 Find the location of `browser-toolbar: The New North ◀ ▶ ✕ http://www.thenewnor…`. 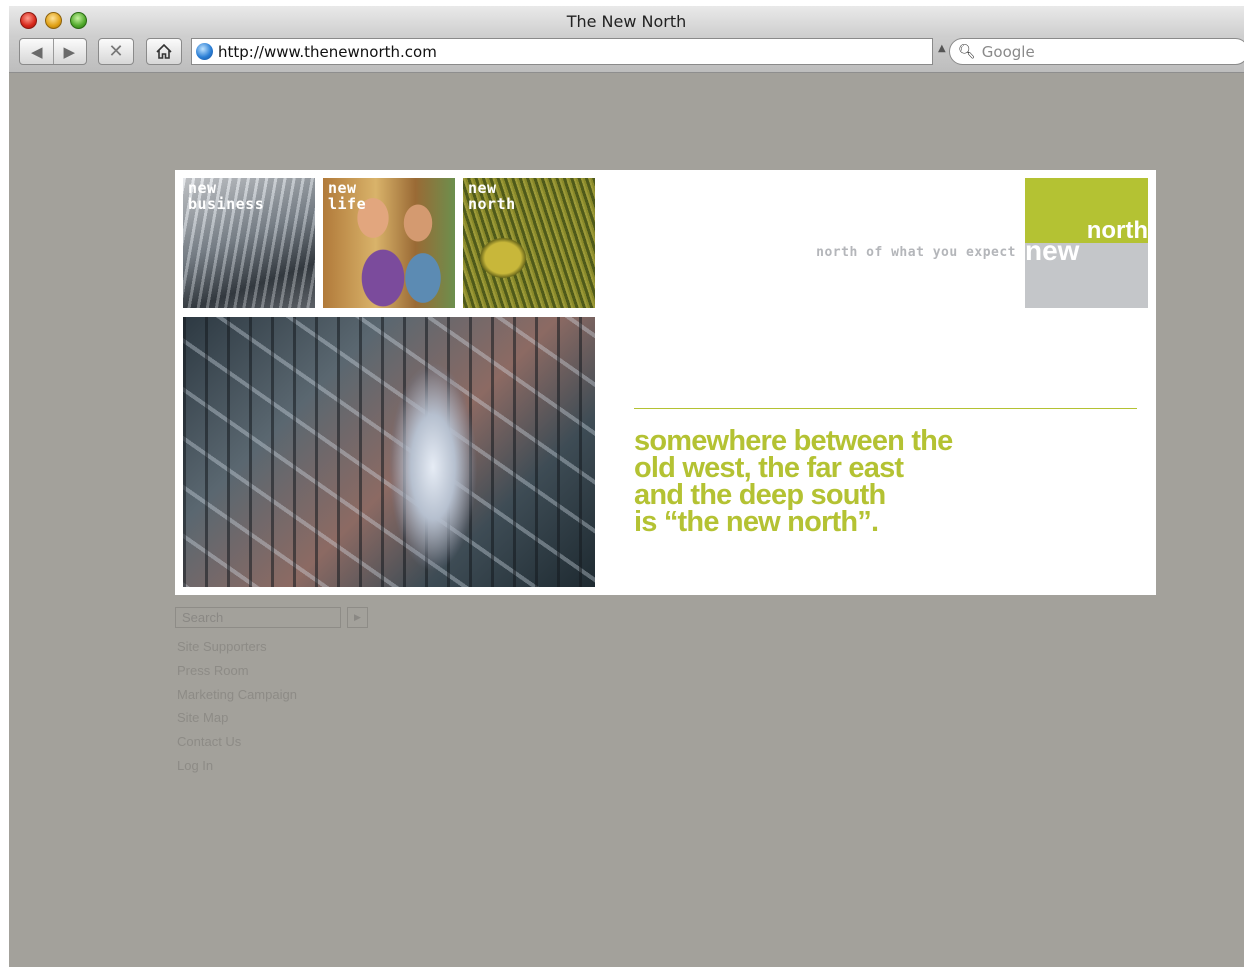

browser-toolbar: The New North ◀ ▶ ✕ http://www.thenewnor… is located at coordinates (626, 39).